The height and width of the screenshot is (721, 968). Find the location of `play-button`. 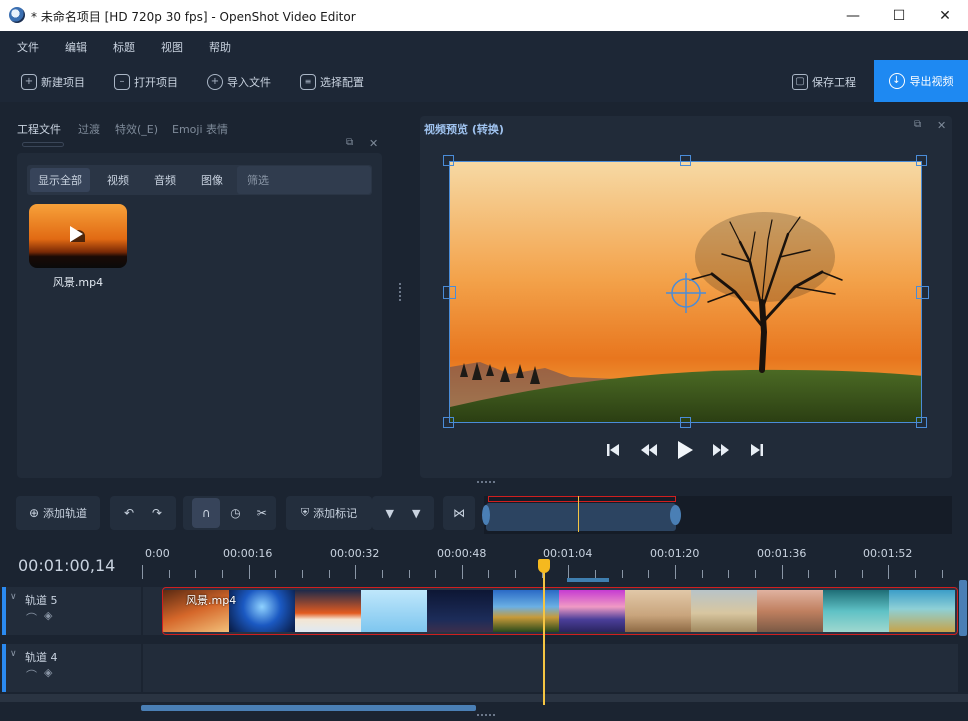

play-button is located at coordinates (685, 450).